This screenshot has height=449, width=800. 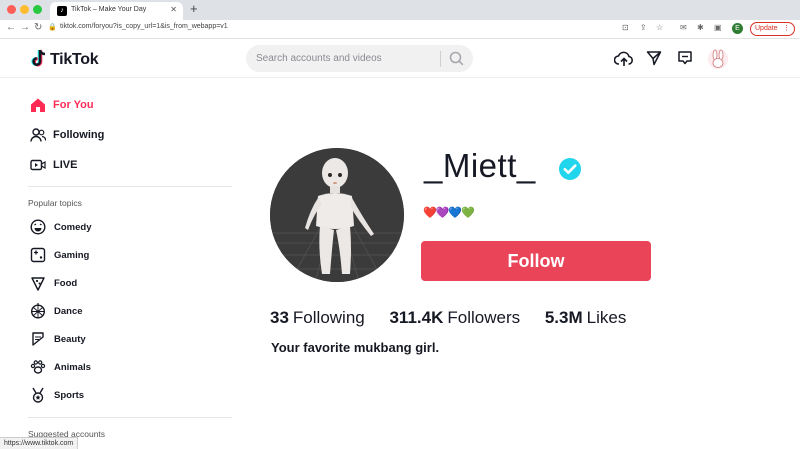 I want to click on browser-tabbar: ♪ TikTok – Make Your Day ✕ +, so click(x=400, y=10).